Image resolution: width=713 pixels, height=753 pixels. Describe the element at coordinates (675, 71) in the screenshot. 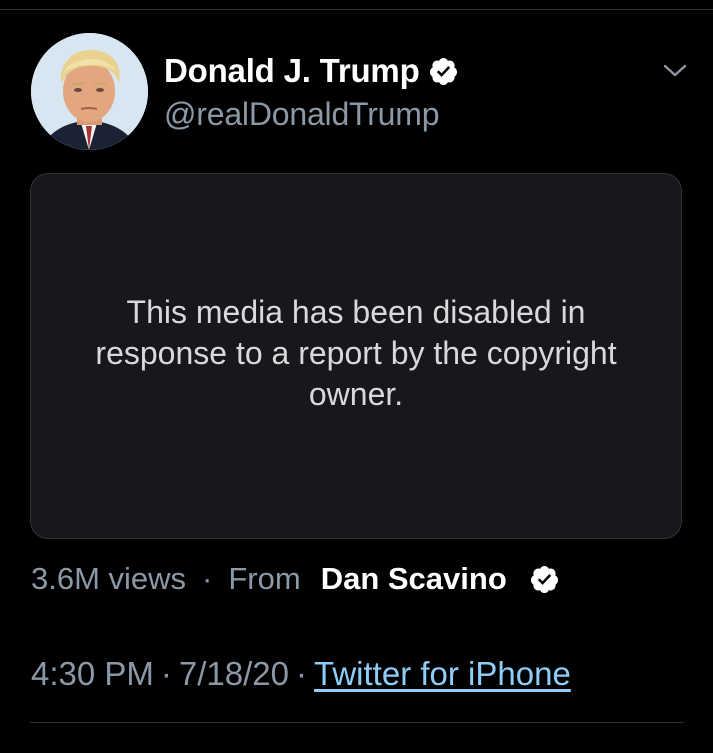

I see `chevron-down-icon` at that location.